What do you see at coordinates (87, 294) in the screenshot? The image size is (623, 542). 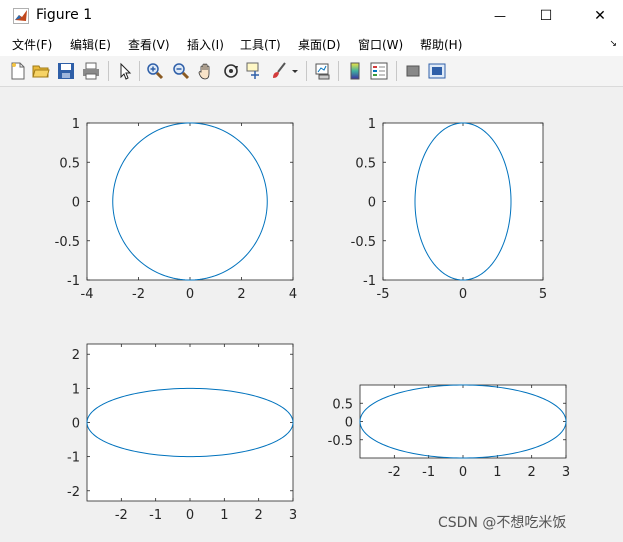 I see `x-tick-label: -4` at bounding box center [87, 294].